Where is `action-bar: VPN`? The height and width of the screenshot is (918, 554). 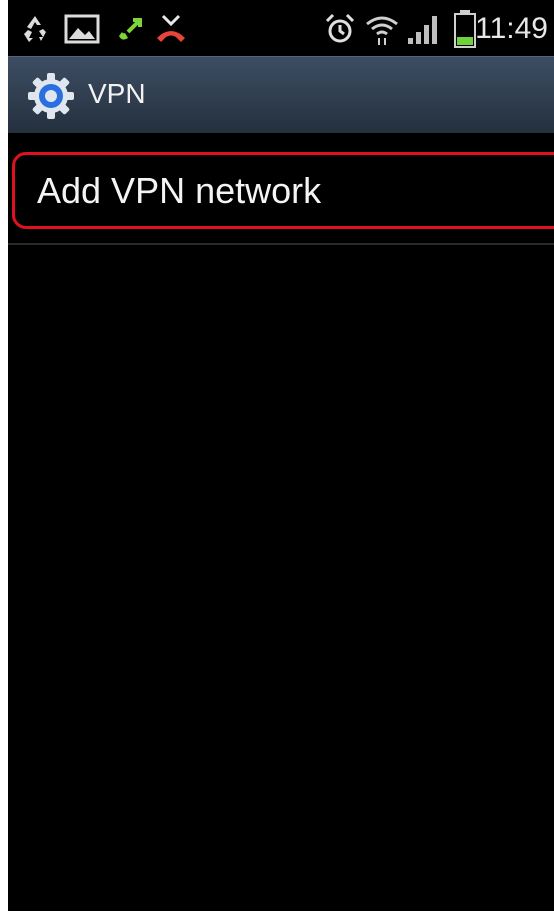
action-bar: VPN is located at coordinates (281, 94).